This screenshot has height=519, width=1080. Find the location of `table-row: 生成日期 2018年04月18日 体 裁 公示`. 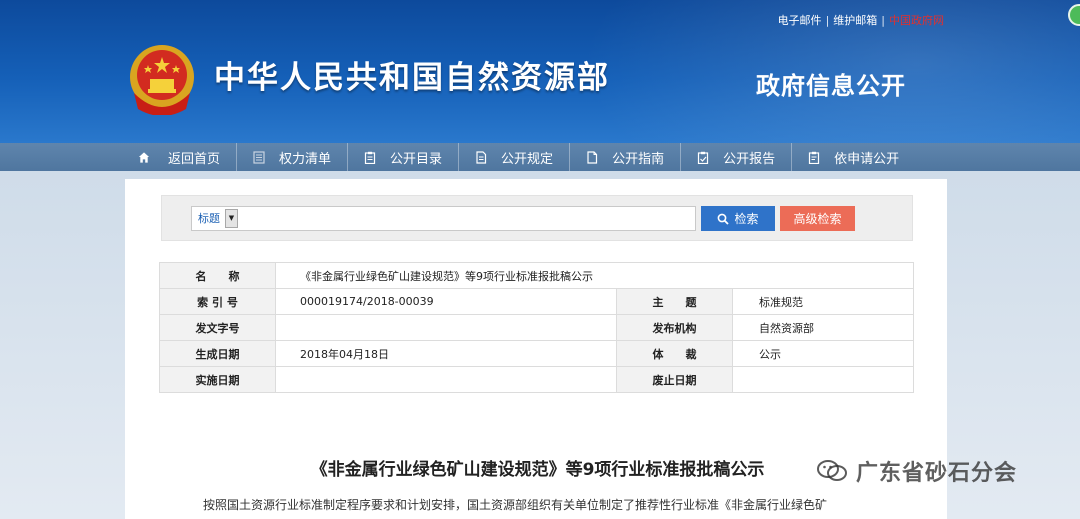

table-row: 生成日期 2018年04月18日 体 裁 公示 is located at coordinates (536, 353).